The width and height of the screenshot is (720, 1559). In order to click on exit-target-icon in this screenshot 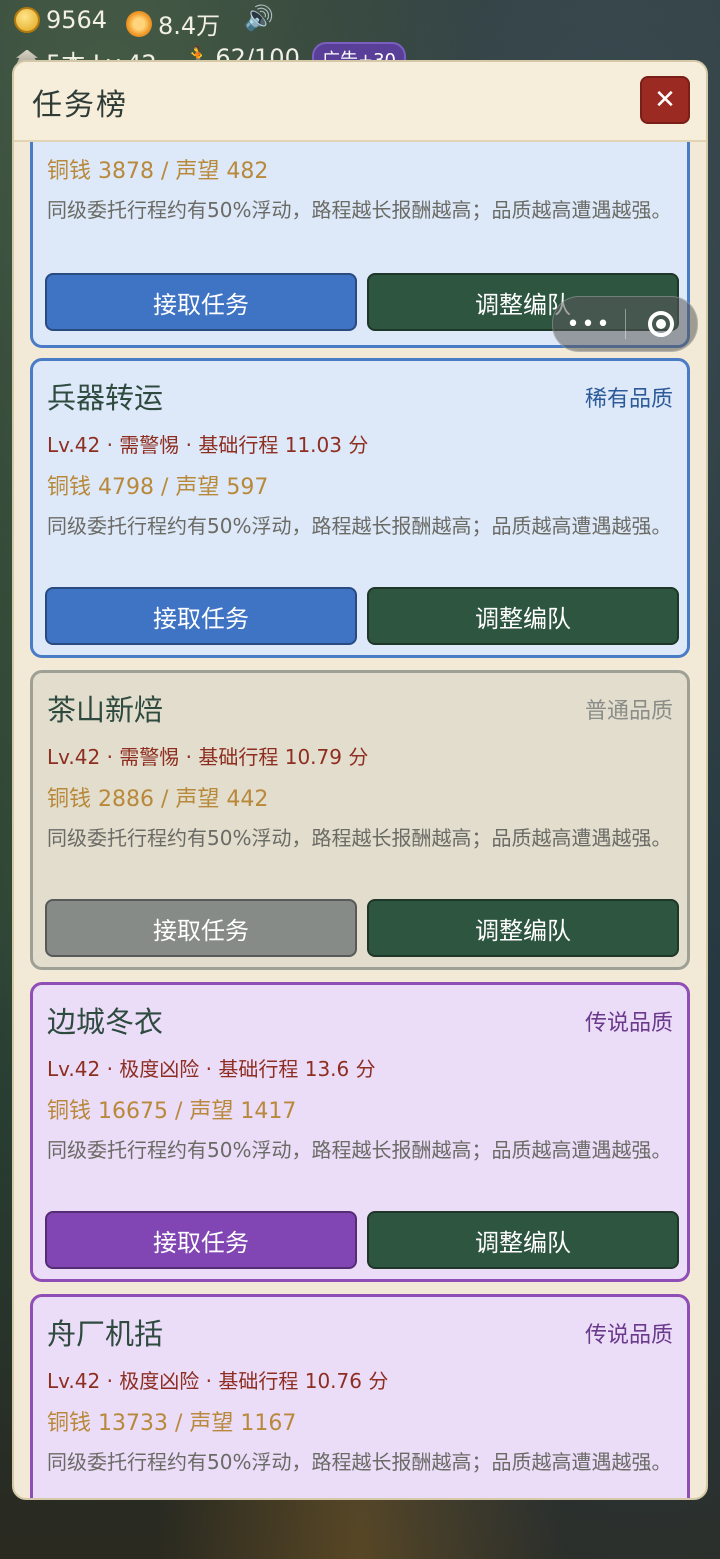, I will do `click(661, 324)`.